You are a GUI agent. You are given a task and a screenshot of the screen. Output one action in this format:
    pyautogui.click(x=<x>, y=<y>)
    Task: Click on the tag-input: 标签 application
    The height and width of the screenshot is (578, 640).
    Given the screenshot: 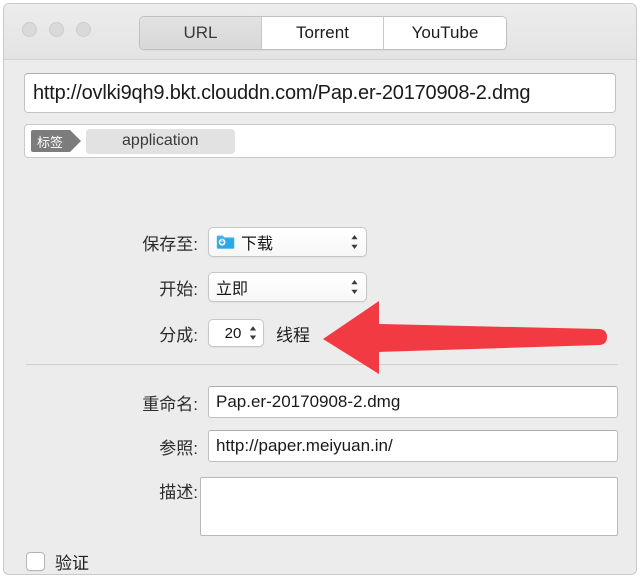 What is the action you would take?
    pyautogui.click(x=320, y=141)
    